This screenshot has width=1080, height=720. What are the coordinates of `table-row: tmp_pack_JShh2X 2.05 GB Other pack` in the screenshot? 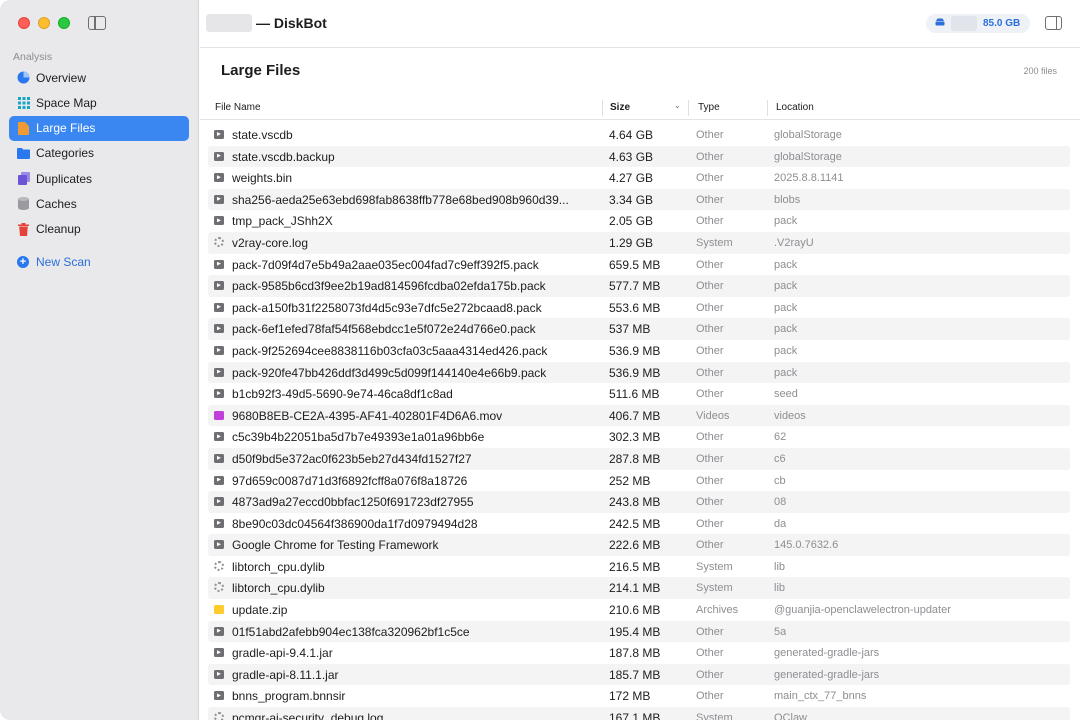 It's located at (639, 221).